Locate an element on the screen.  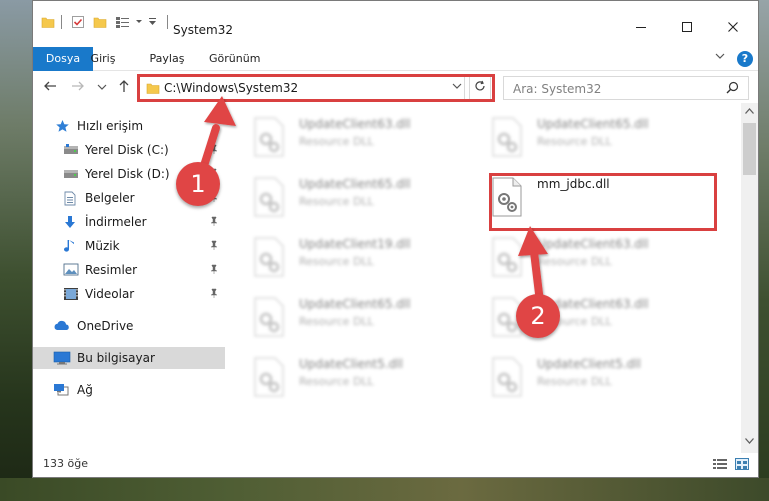
help-icon: ? is located at coordinates (745, 59).